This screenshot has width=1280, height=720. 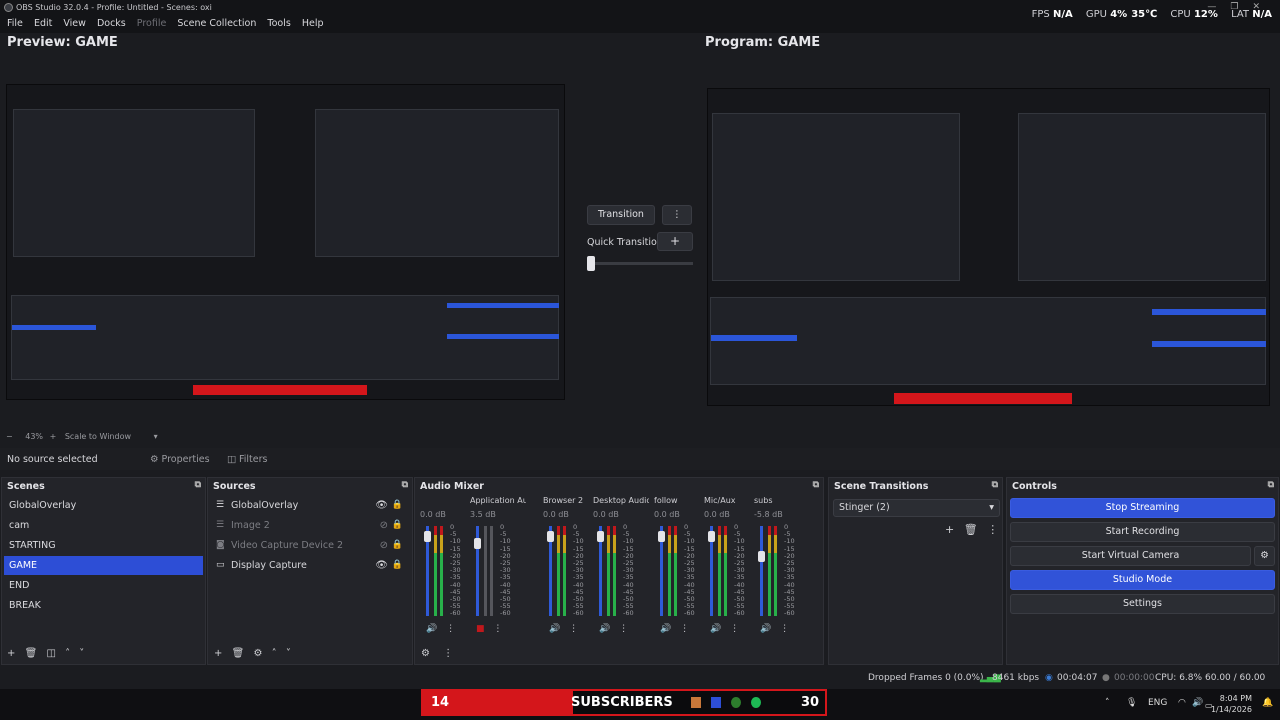 I want to click on filter-icon: ◫, so click(x=50, y=653).